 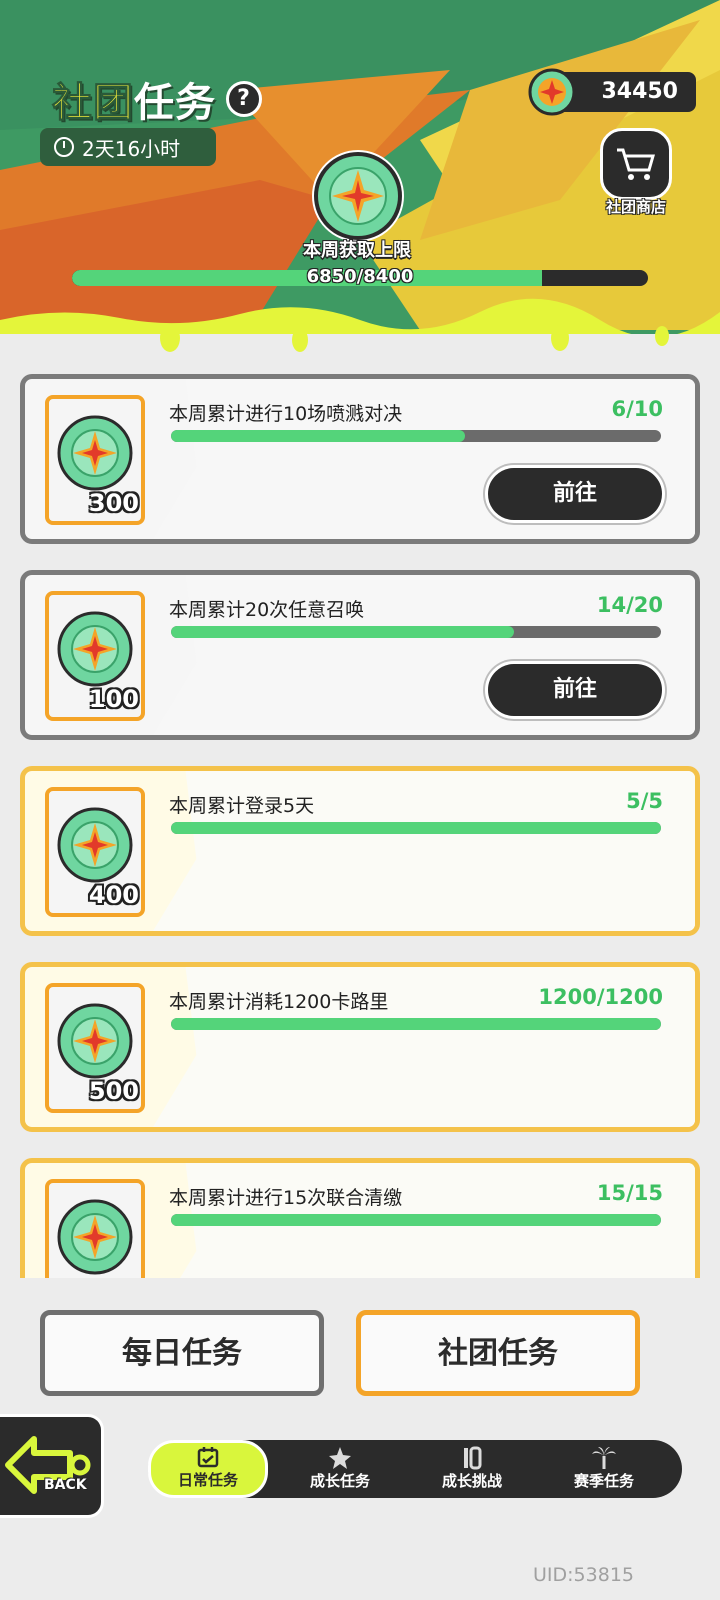 I want to click on club-shop-label: 社团商店, so click(x=635, y=207).